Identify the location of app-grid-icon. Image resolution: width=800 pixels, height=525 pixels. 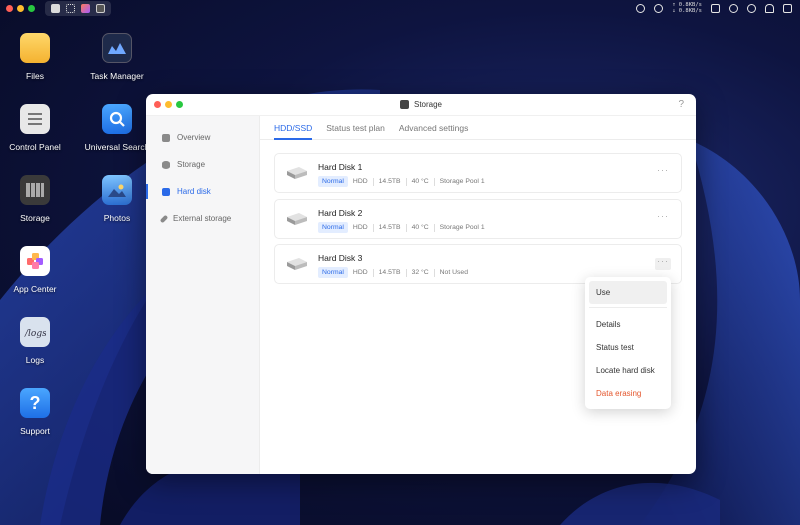
(70, 8).